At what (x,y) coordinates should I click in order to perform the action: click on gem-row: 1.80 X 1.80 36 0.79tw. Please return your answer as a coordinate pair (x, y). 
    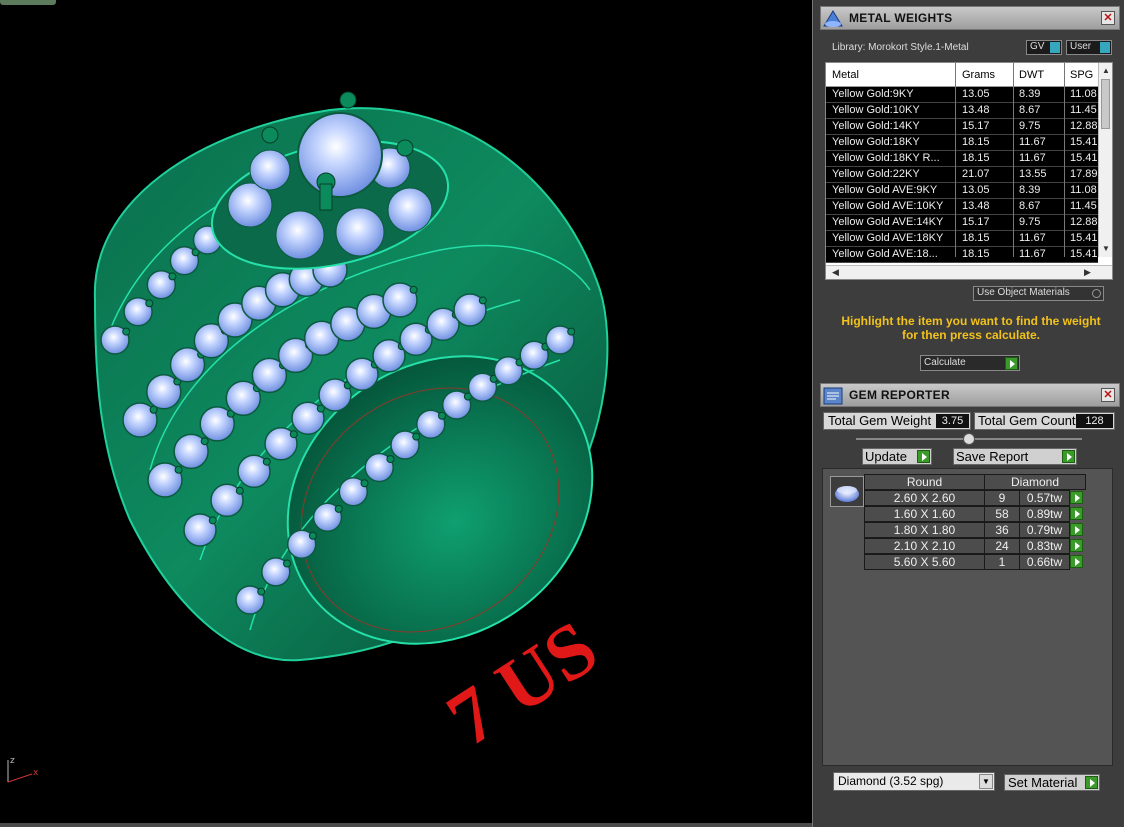
    Looking at the image, I should click on (975, 530).